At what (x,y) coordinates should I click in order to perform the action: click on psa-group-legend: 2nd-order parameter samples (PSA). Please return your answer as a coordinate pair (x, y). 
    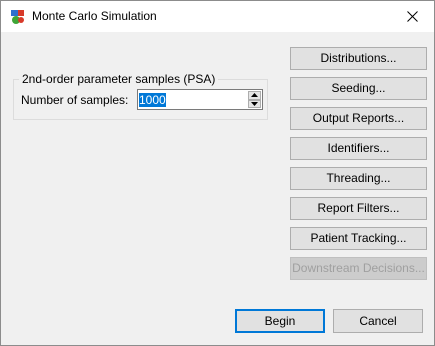
    Looking at the image, I should click on (119, 79).